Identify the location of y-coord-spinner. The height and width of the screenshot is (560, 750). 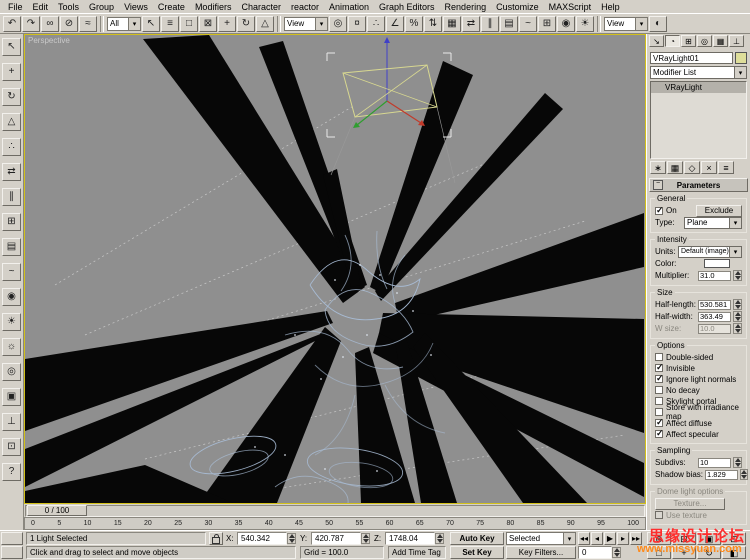
(365, 538).